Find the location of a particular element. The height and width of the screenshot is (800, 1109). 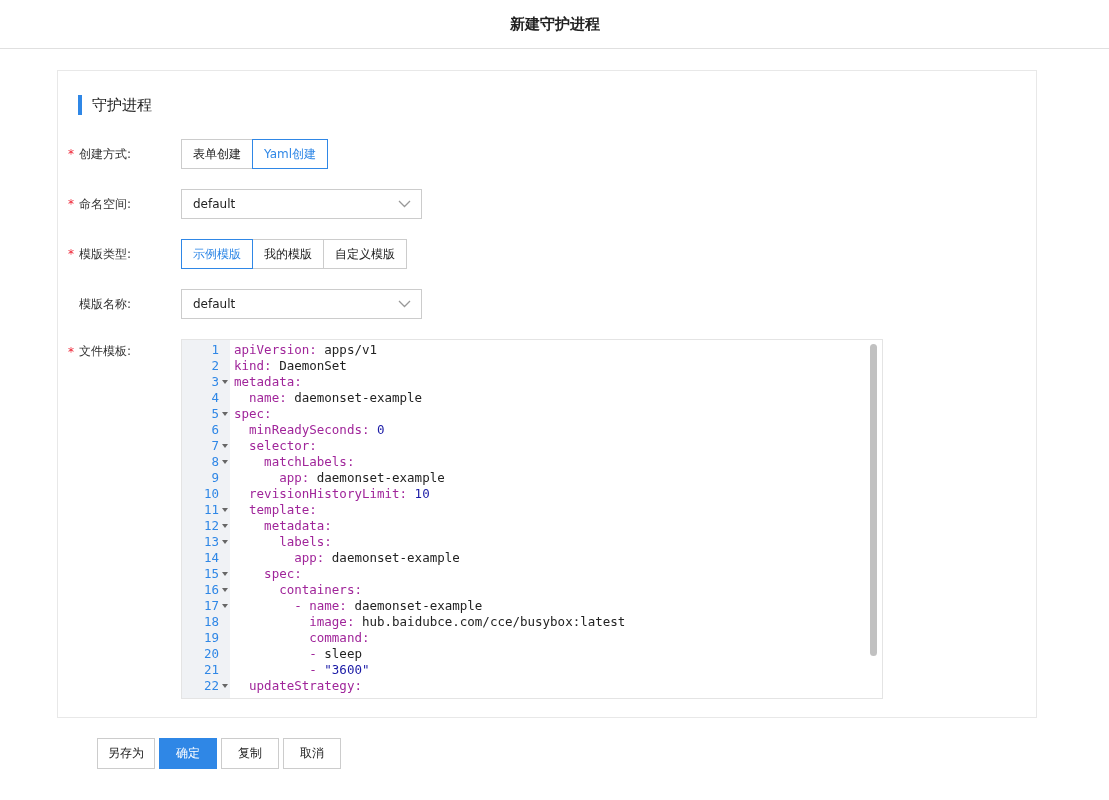

line-number: 2 is located at coordinates (215, 366).